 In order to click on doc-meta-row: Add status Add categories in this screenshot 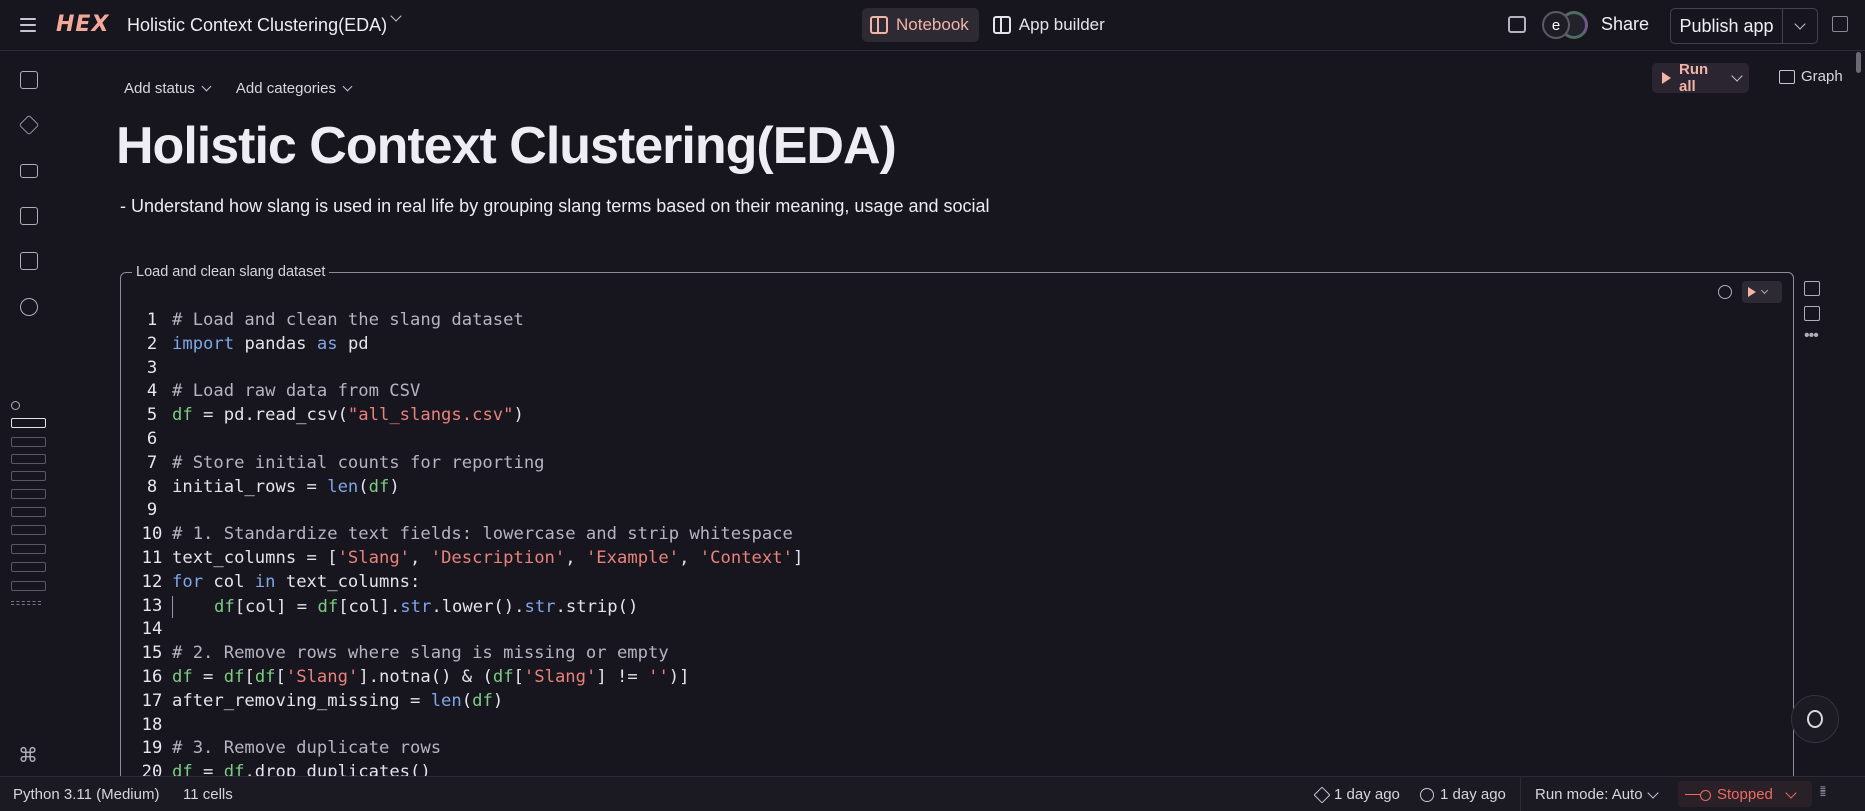, I will do `click(238, 88)`.